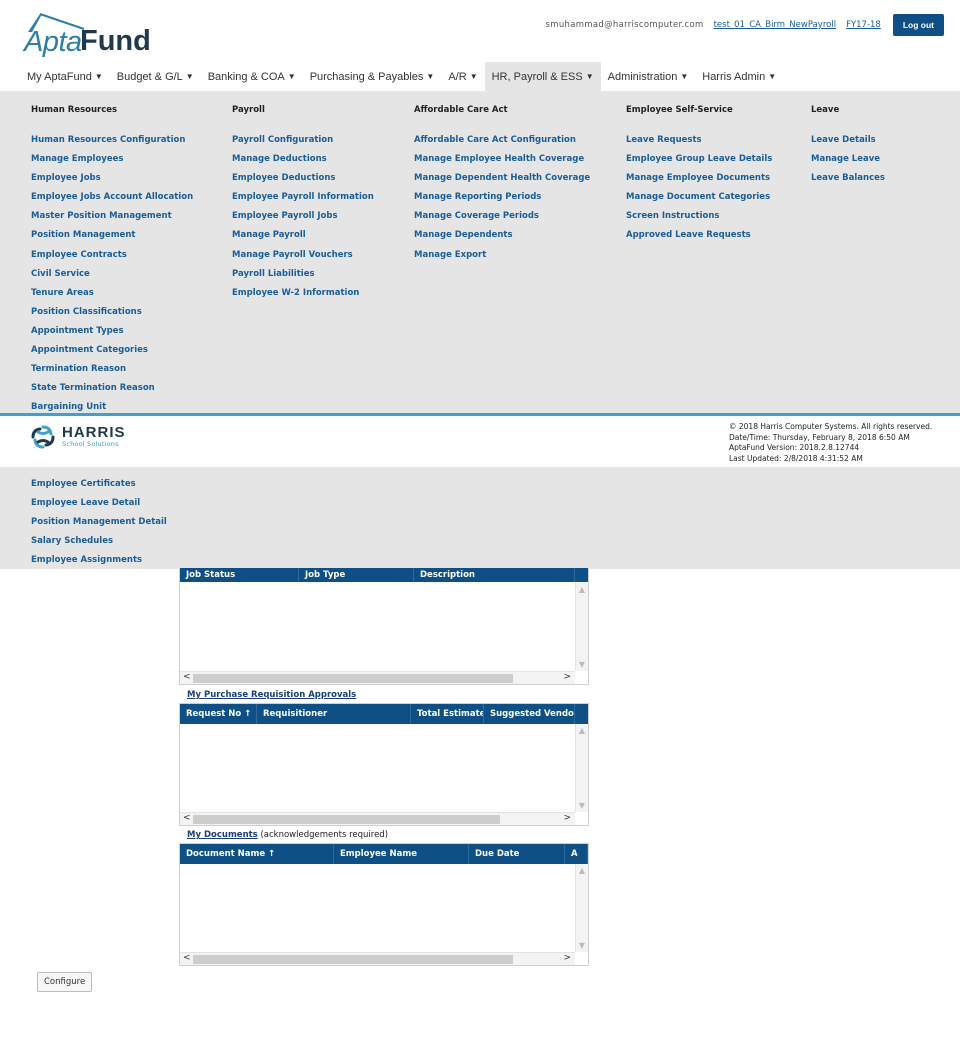 This screenshot has width=960, height=1049. Describe the element at coordinates (303, 259) in the screenshot. I see `menu-item: Manage Payroll Vouchers` at that location.